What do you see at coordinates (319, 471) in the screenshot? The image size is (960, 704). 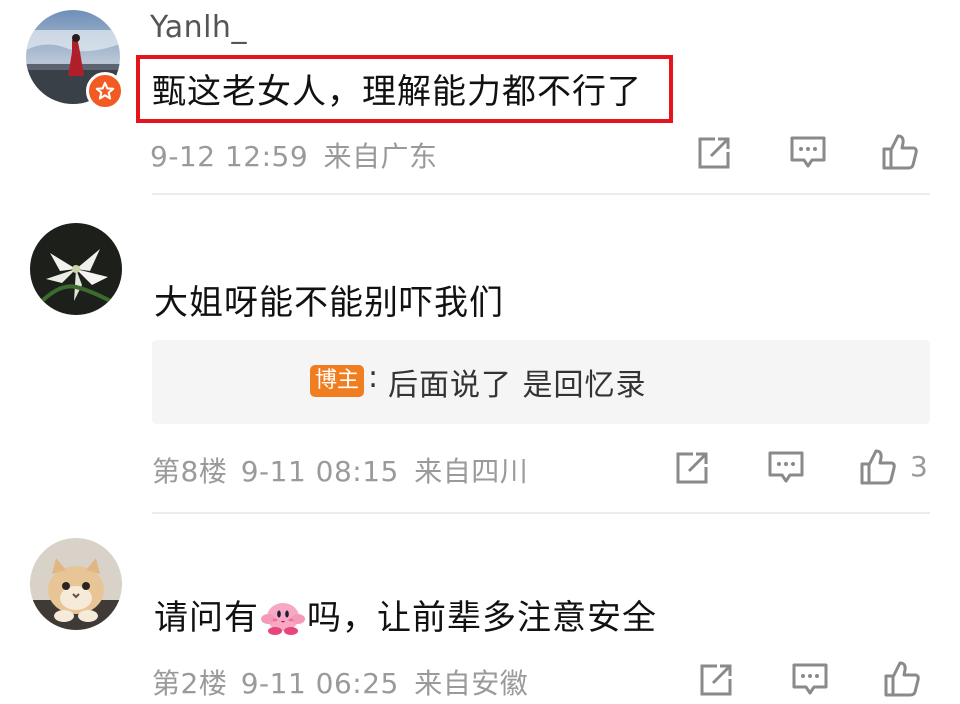 I see `comment-time: 9-11 08:15` at bounding box center [319, 471].